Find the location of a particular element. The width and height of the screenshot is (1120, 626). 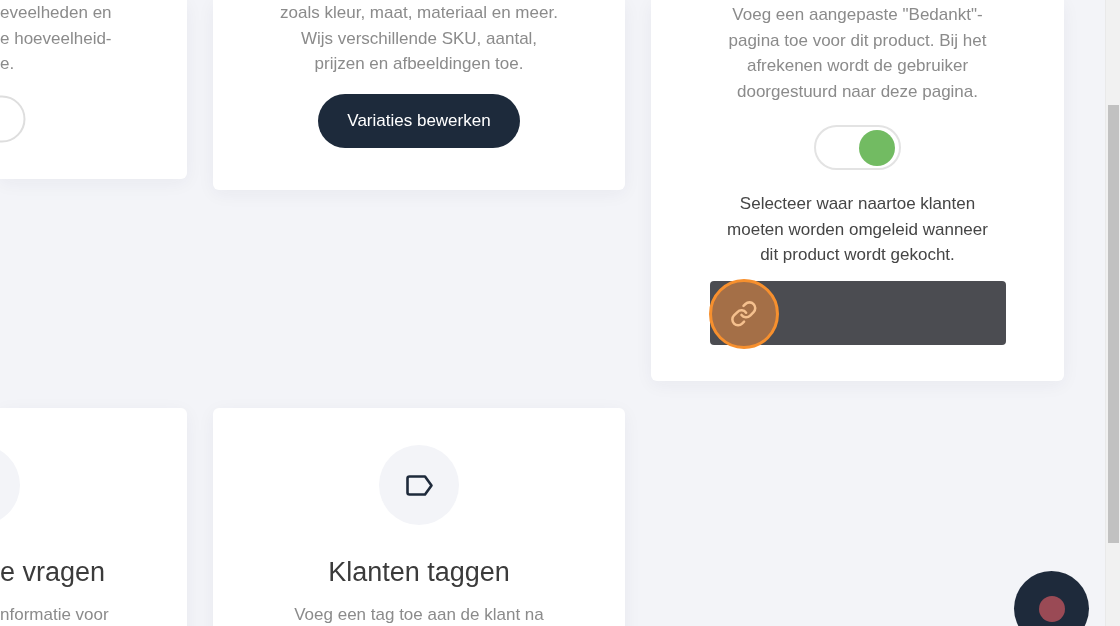

card-description: zoals kleur, maat, materiaal en meer. Wijs verschillende SKU, aantal, prijzen en afbeeldingen toe. is located at coordinates (419, 38).